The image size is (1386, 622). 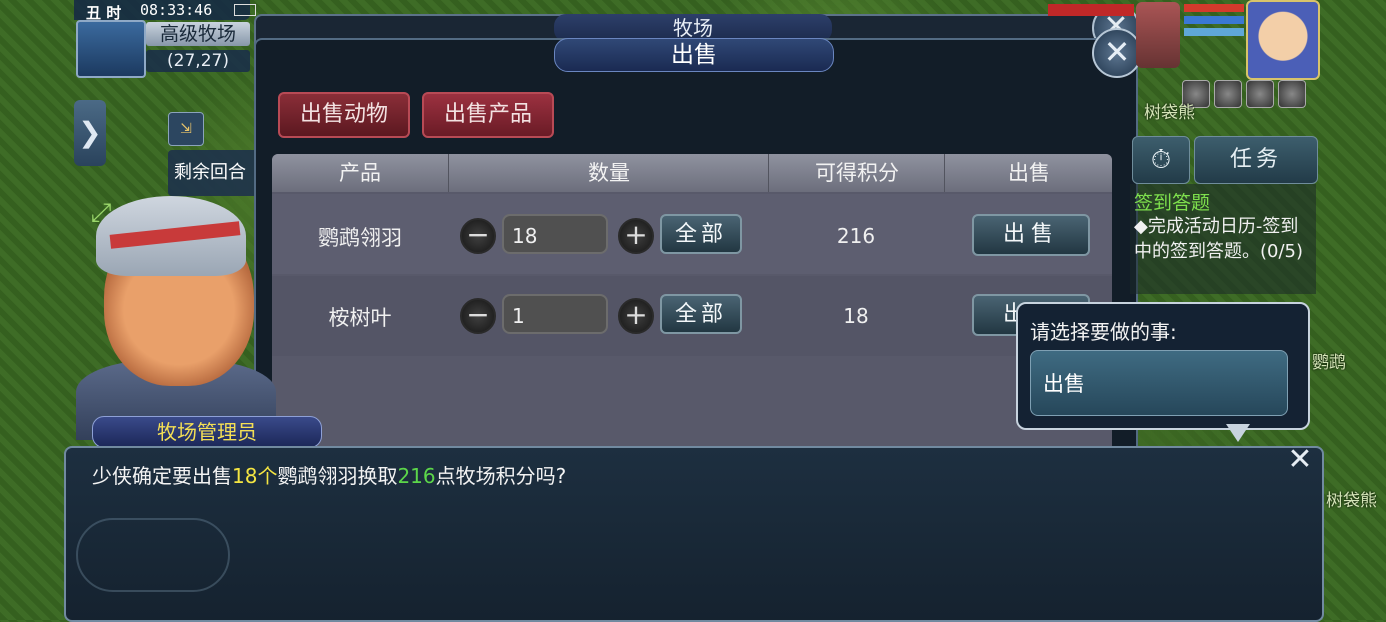 I want to click on target-hp-bar, so click(x=1091, y=10).